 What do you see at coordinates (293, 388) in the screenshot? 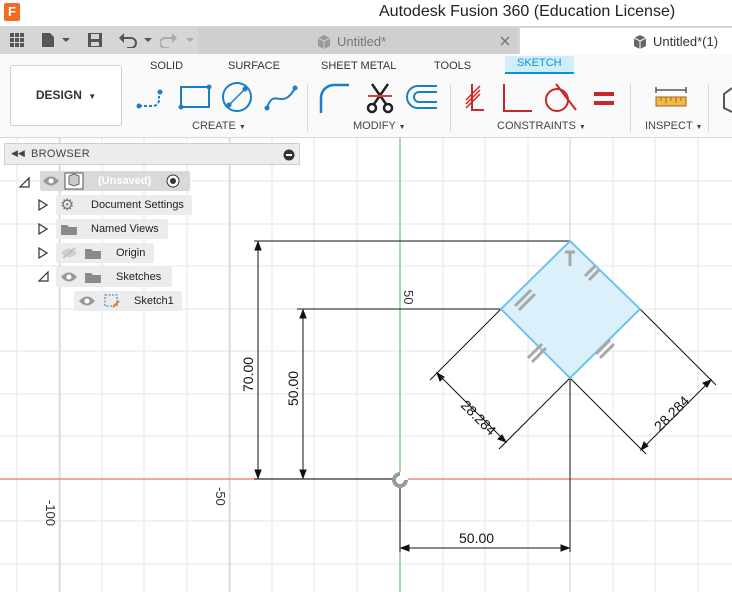
I see `dimension-height-inner: 50.00` at bounding box center [293, 388].